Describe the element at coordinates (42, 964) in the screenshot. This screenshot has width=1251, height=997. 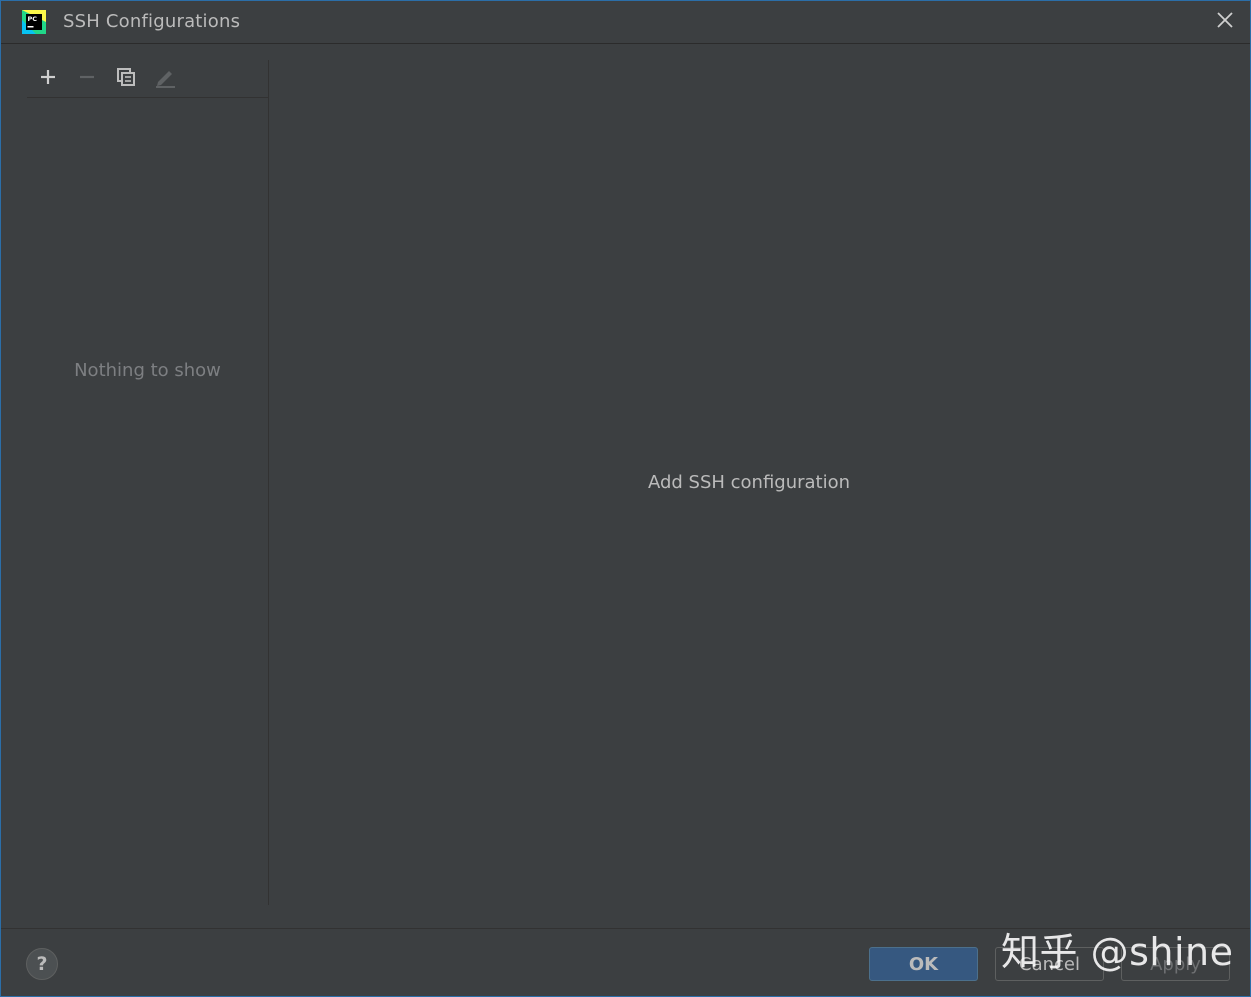
I see `help-button: ?` at that location.